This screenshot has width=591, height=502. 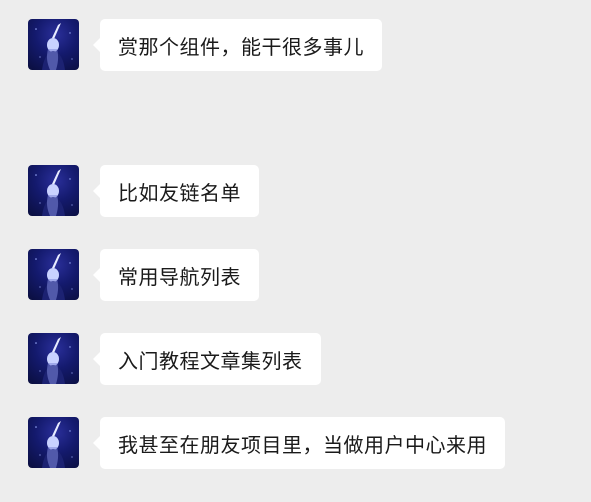 I want to click on message-text: 我甚至在朋友项目里，当做用户中心来用, so click(x=302, y=444).